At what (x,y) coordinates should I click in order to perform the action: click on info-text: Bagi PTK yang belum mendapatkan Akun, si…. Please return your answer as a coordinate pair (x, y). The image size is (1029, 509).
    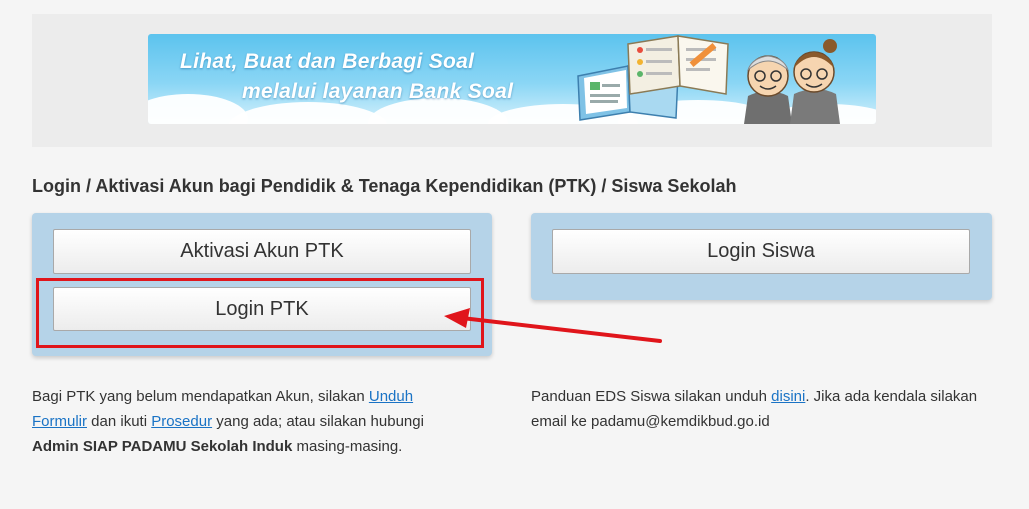
    Looking at the image, I should click on (200, 396).